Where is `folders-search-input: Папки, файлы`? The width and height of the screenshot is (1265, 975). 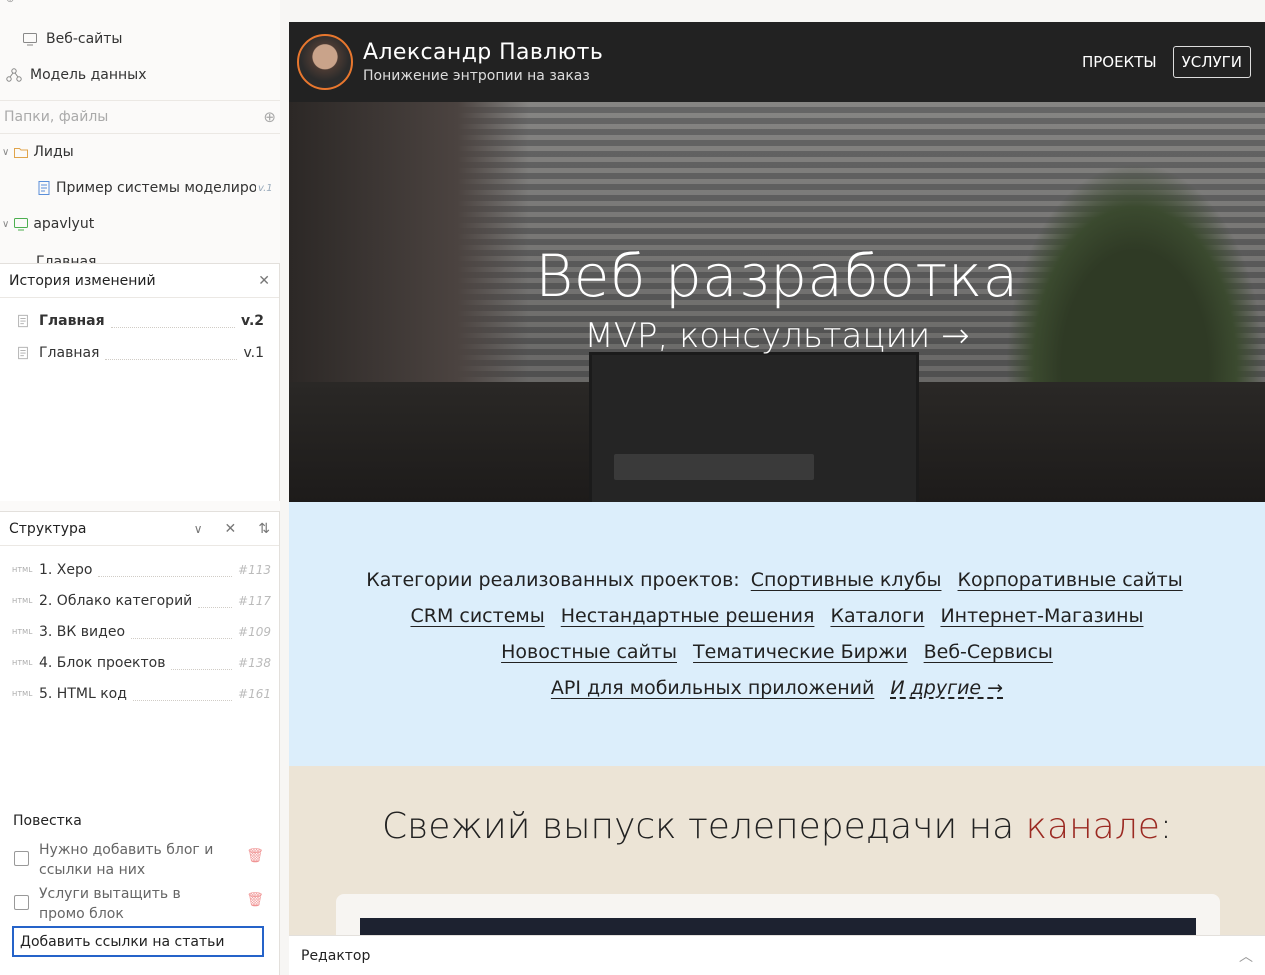
folders-search-input: Папки, файлы is located at coordinates (56, 117).